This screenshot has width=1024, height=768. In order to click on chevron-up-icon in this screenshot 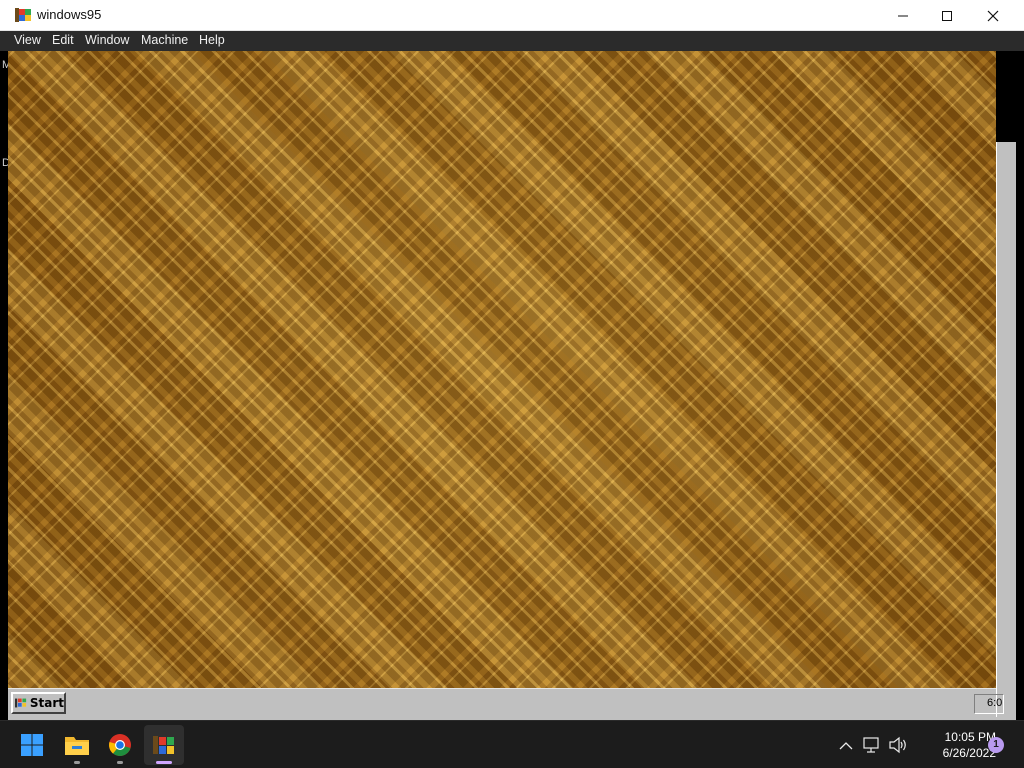, I will do `click(846, 746)`.